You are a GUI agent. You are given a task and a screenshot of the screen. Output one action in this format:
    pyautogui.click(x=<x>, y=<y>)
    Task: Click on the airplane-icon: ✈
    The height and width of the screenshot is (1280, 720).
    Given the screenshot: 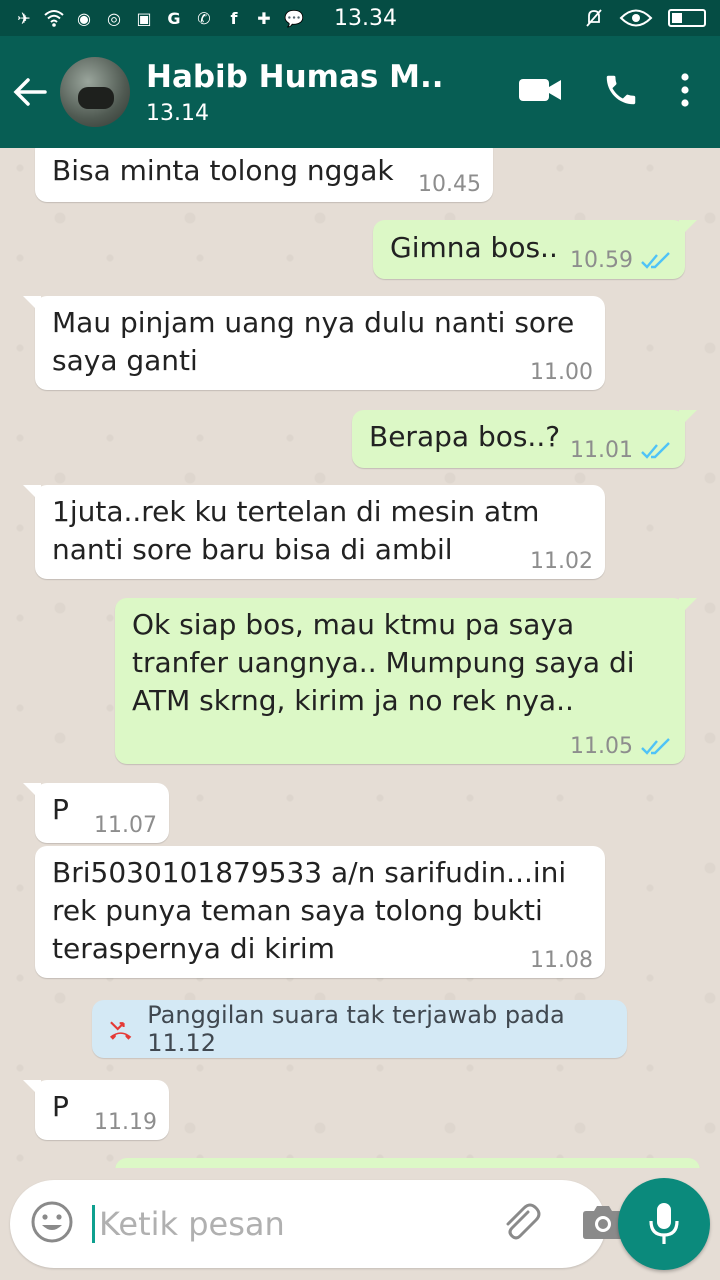 What is the action you would take?
    pyautogui.click(x=24, y=18)
    